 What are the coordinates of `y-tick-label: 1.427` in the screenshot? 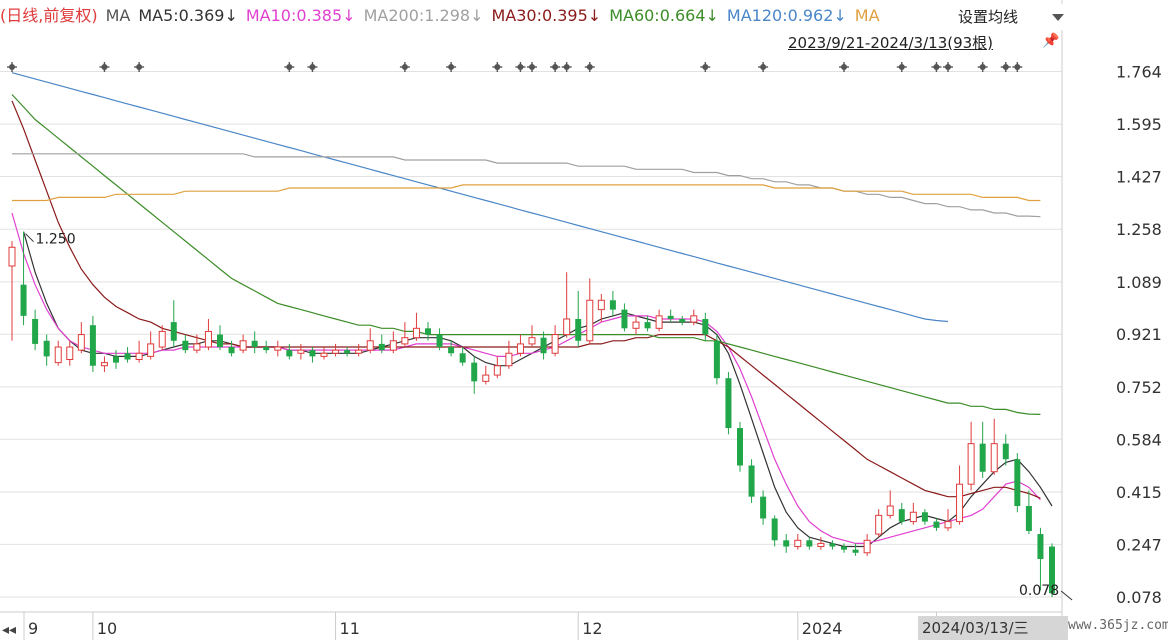 It's located at (1139, 177).